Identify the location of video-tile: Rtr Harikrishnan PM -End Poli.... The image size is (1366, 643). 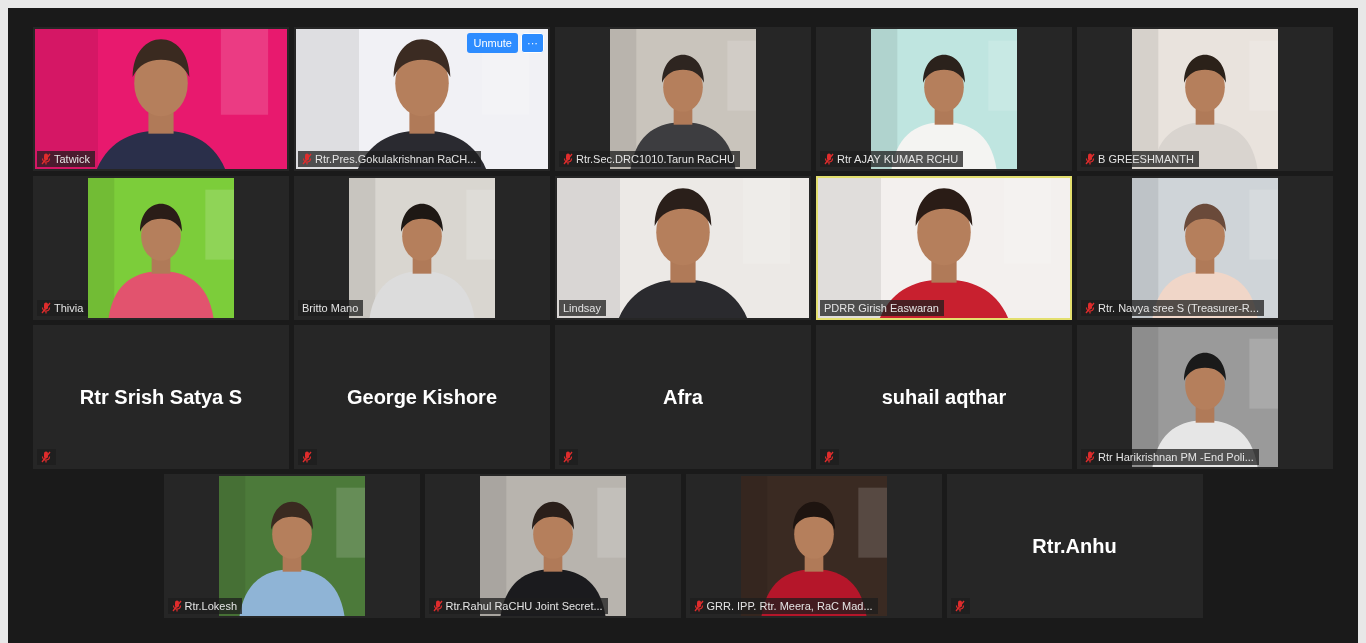
(1205, 397).